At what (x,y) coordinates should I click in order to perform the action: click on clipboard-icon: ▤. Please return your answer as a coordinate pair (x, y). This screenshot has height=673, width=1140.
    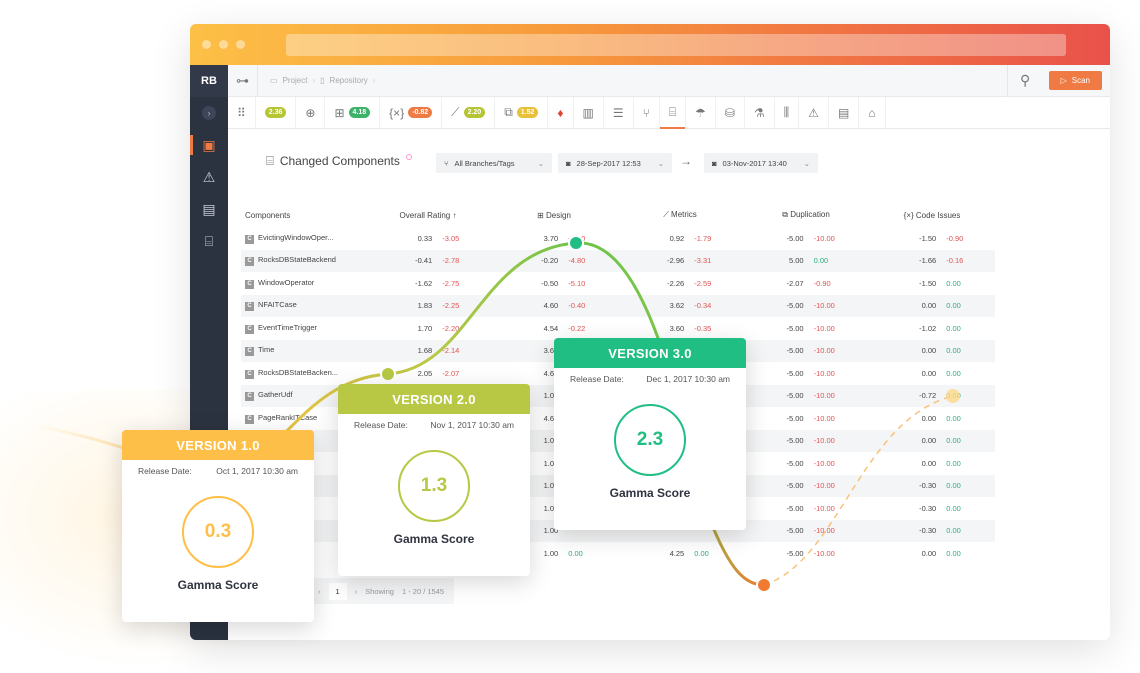
    Looking at the image, I should click on (843, 112).